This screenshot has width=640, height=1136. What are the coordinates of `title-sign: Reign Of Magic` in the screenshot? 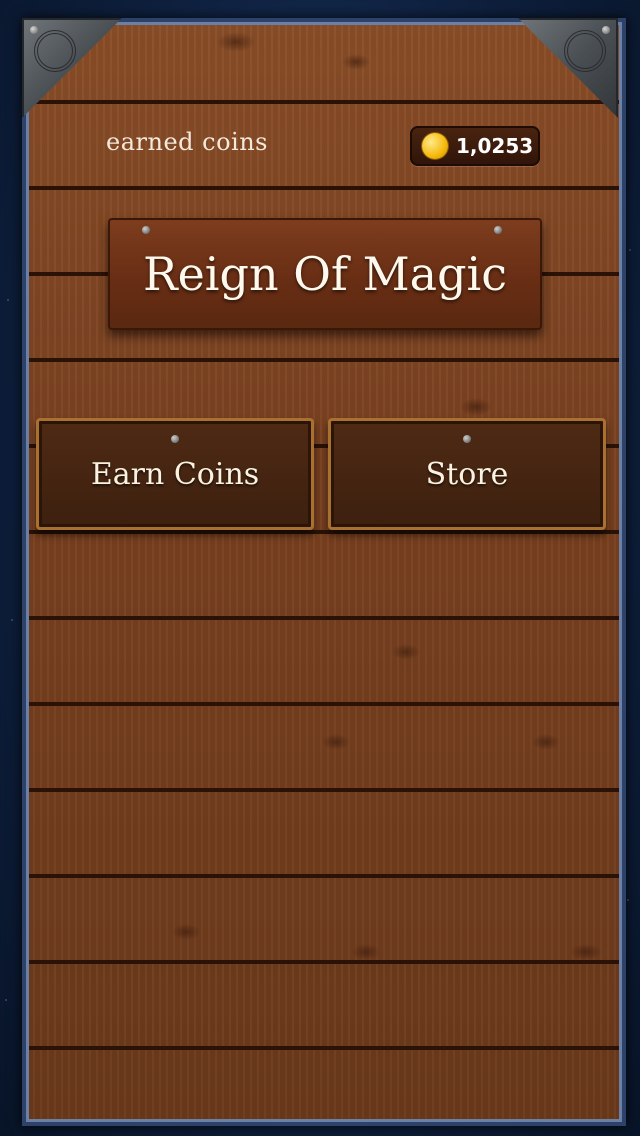 It's located at (325, 274).